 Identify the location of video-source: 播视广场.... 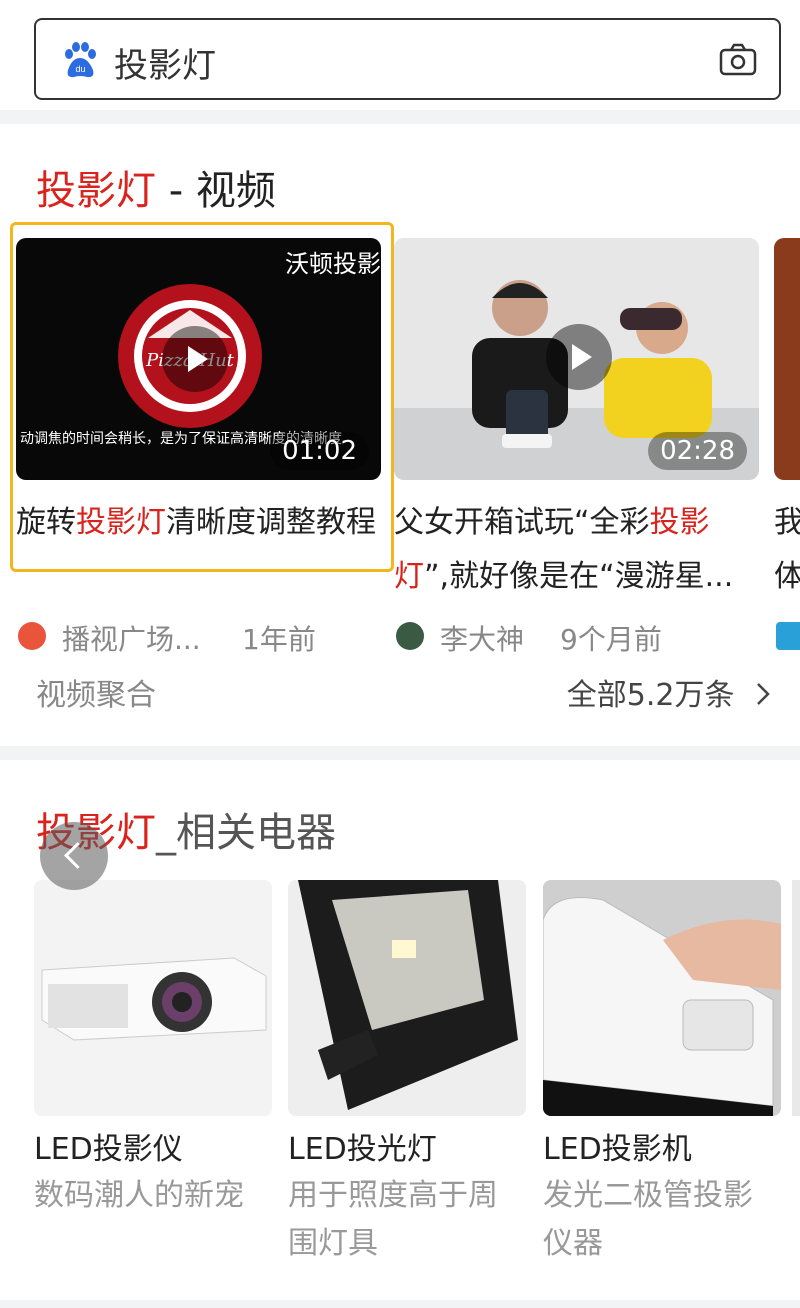
(131, 639).